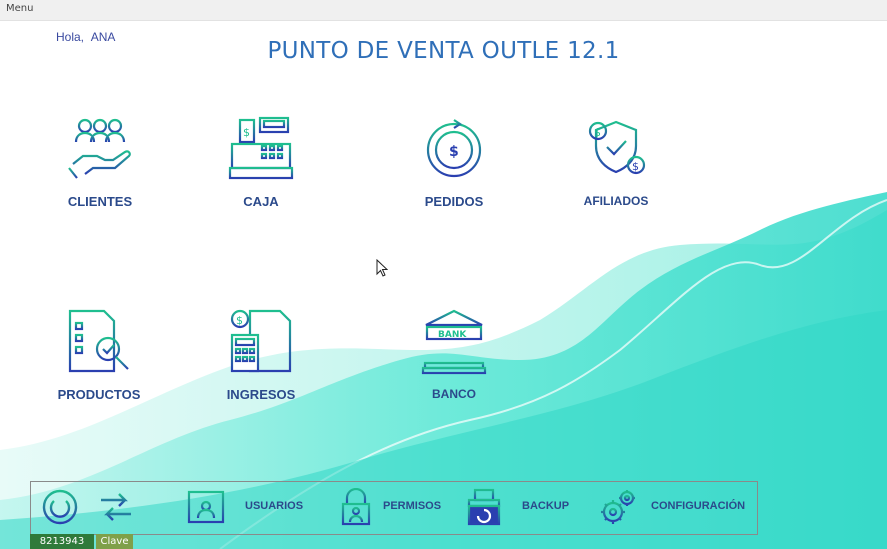  I want to click on tile-label: PEDIDOS, so click(454, 201).